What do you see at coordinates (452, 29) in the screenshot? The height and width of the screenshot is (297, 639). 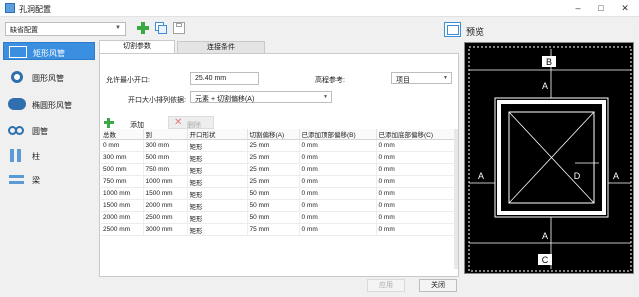 I see `preview-toggle-icon` at bounding box center [452, 29].